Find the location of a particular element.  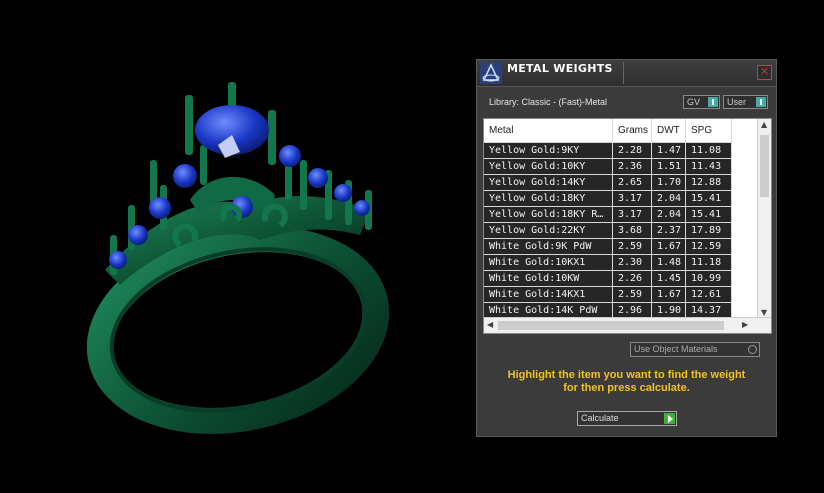

cell-spg: 11.18 is located at coordinates (708, 262).